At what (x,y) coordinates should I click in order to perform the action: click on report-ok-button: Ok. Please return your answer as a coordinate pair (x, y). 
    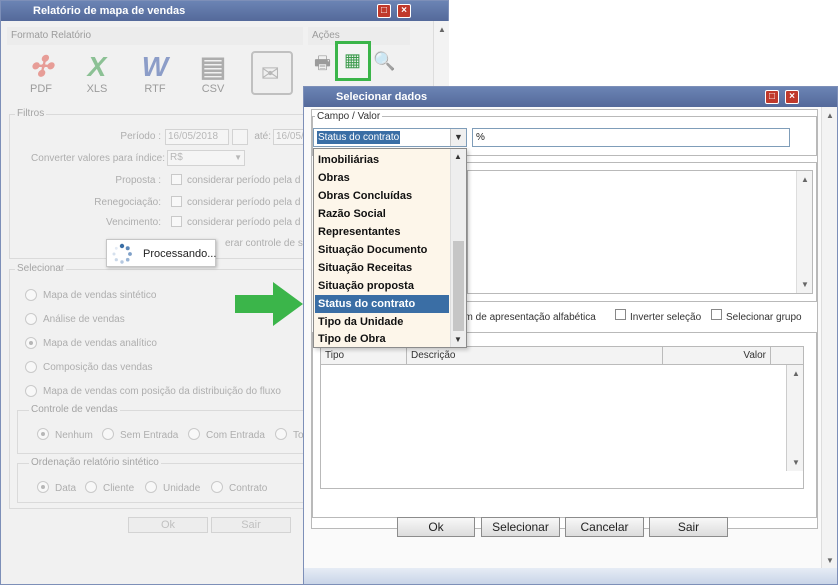
    Looking at the image, I should click on (168, 525).